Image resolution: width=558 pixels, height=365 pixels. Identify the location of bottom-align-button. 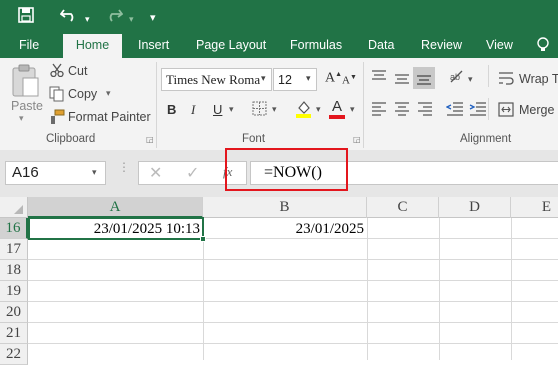
(424, 78).